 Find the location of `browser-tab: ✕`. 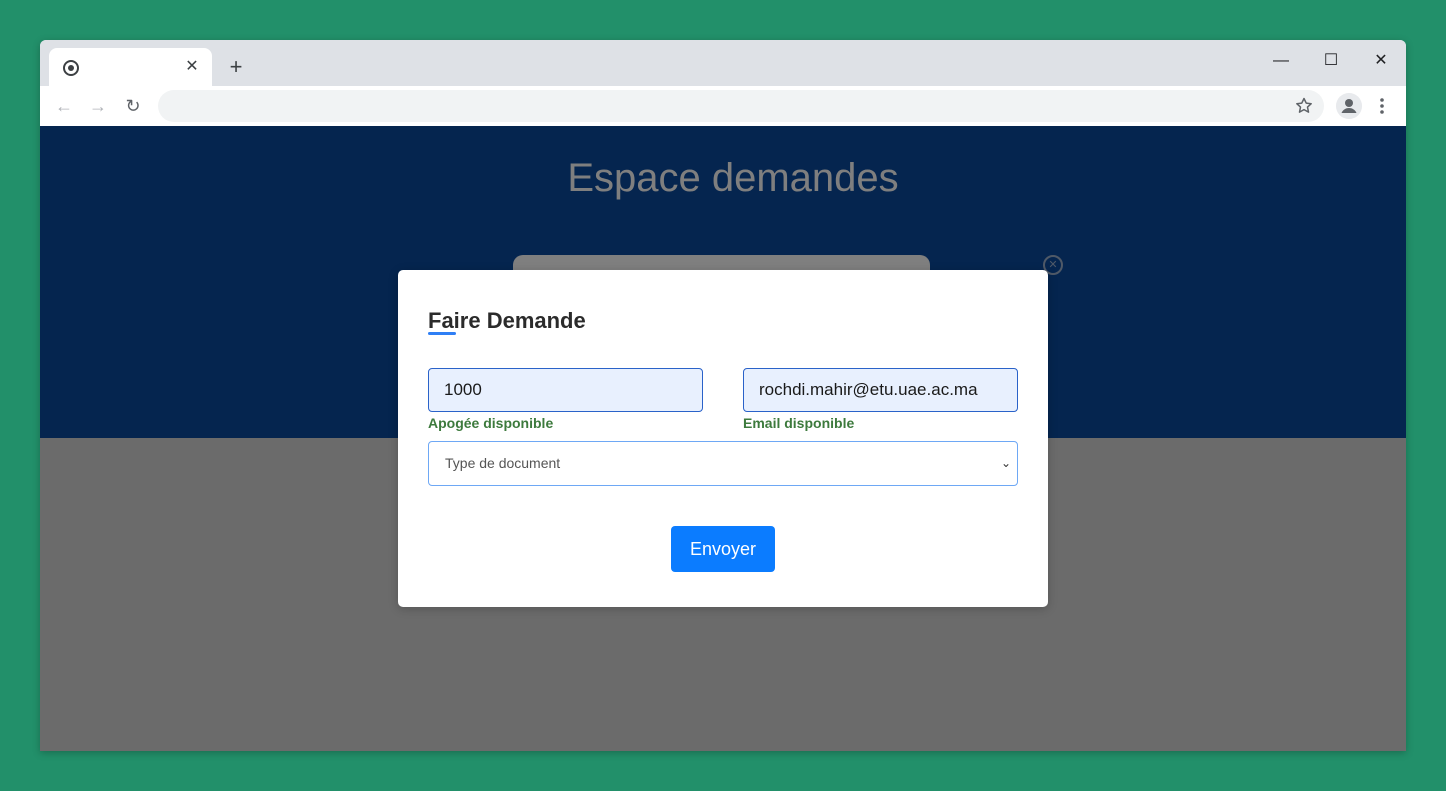

browser-tab: ✕ is located at coordinates (130, 67).